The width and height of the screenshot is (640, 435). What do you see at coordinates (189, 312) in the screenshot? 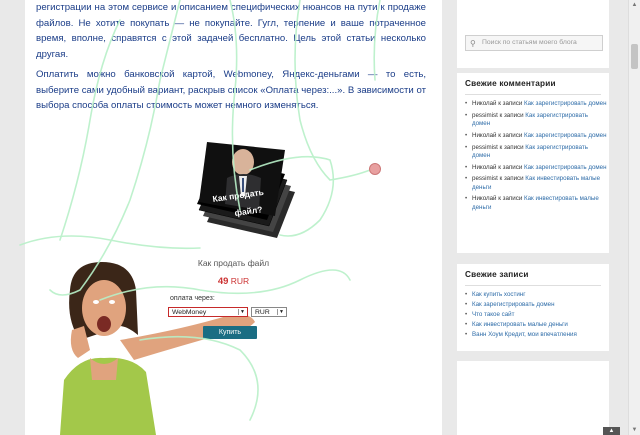
I see `payment-method-value: WebMoney` at bounding box center [189, 312].